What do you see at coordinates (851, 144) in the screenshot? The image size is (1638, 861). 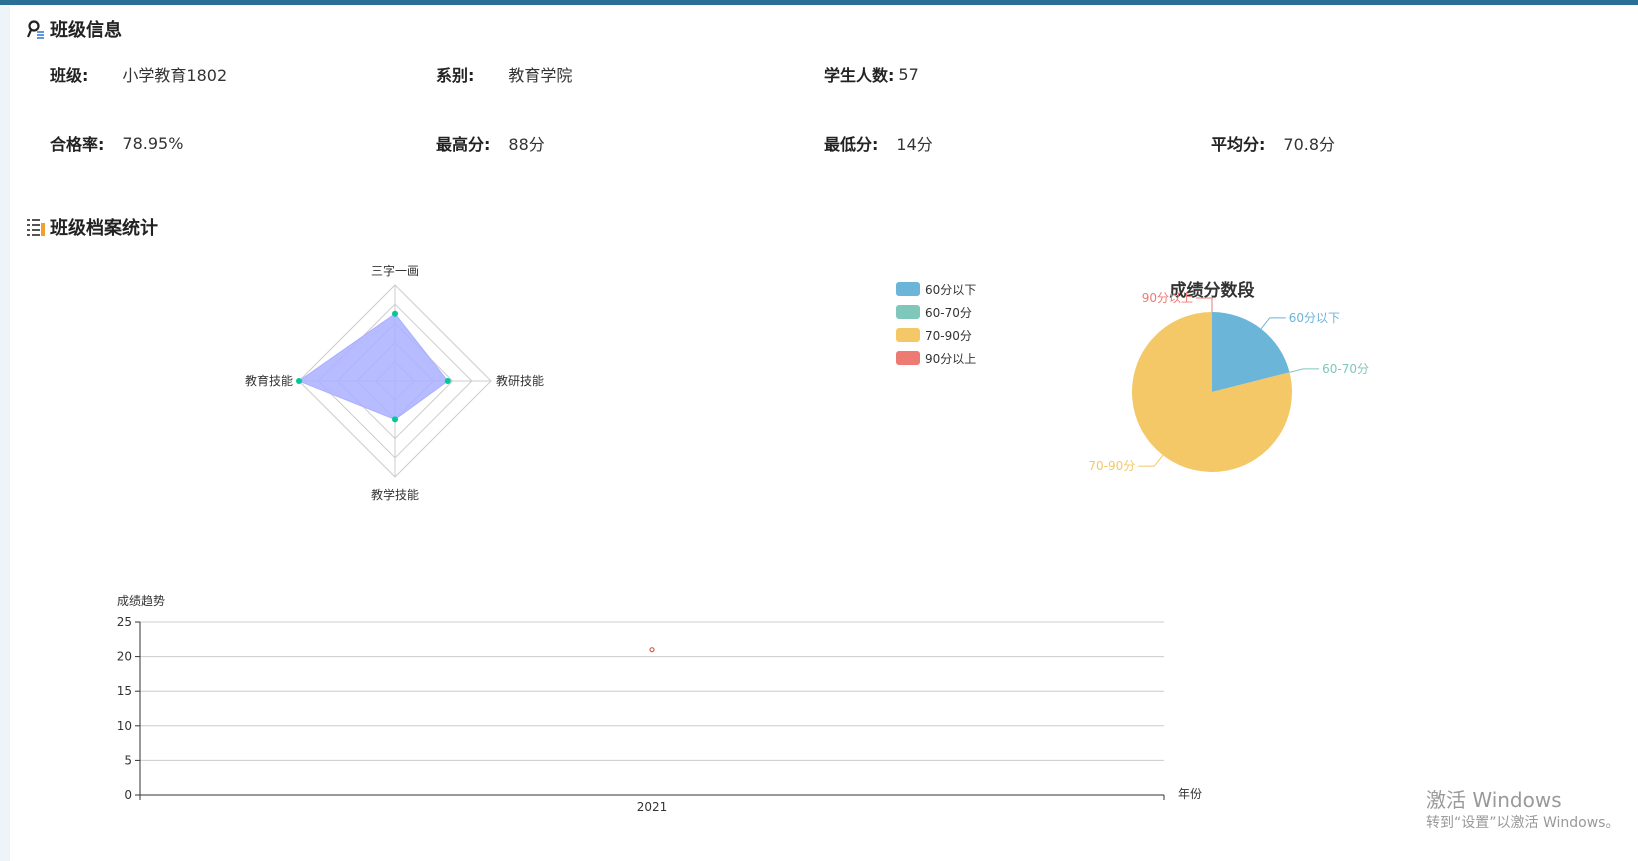 I see `min-score-label: 最低分:` at bounding box center [851, 144].